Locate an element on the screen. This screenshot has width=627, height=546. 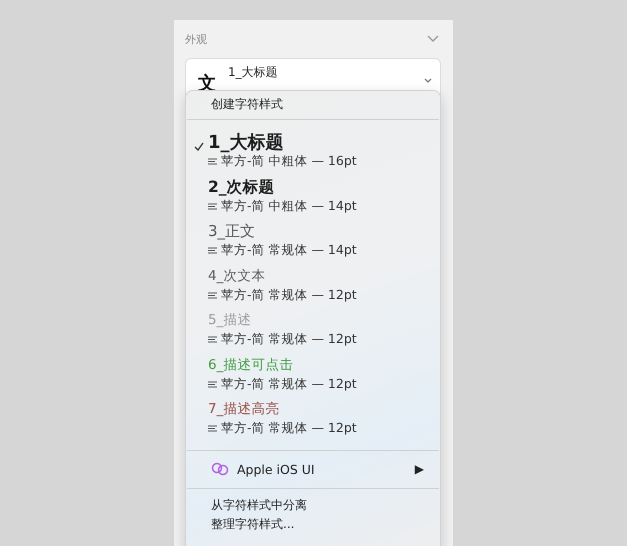
style-name: 2_次标题 is located at coordinates (242, 187).